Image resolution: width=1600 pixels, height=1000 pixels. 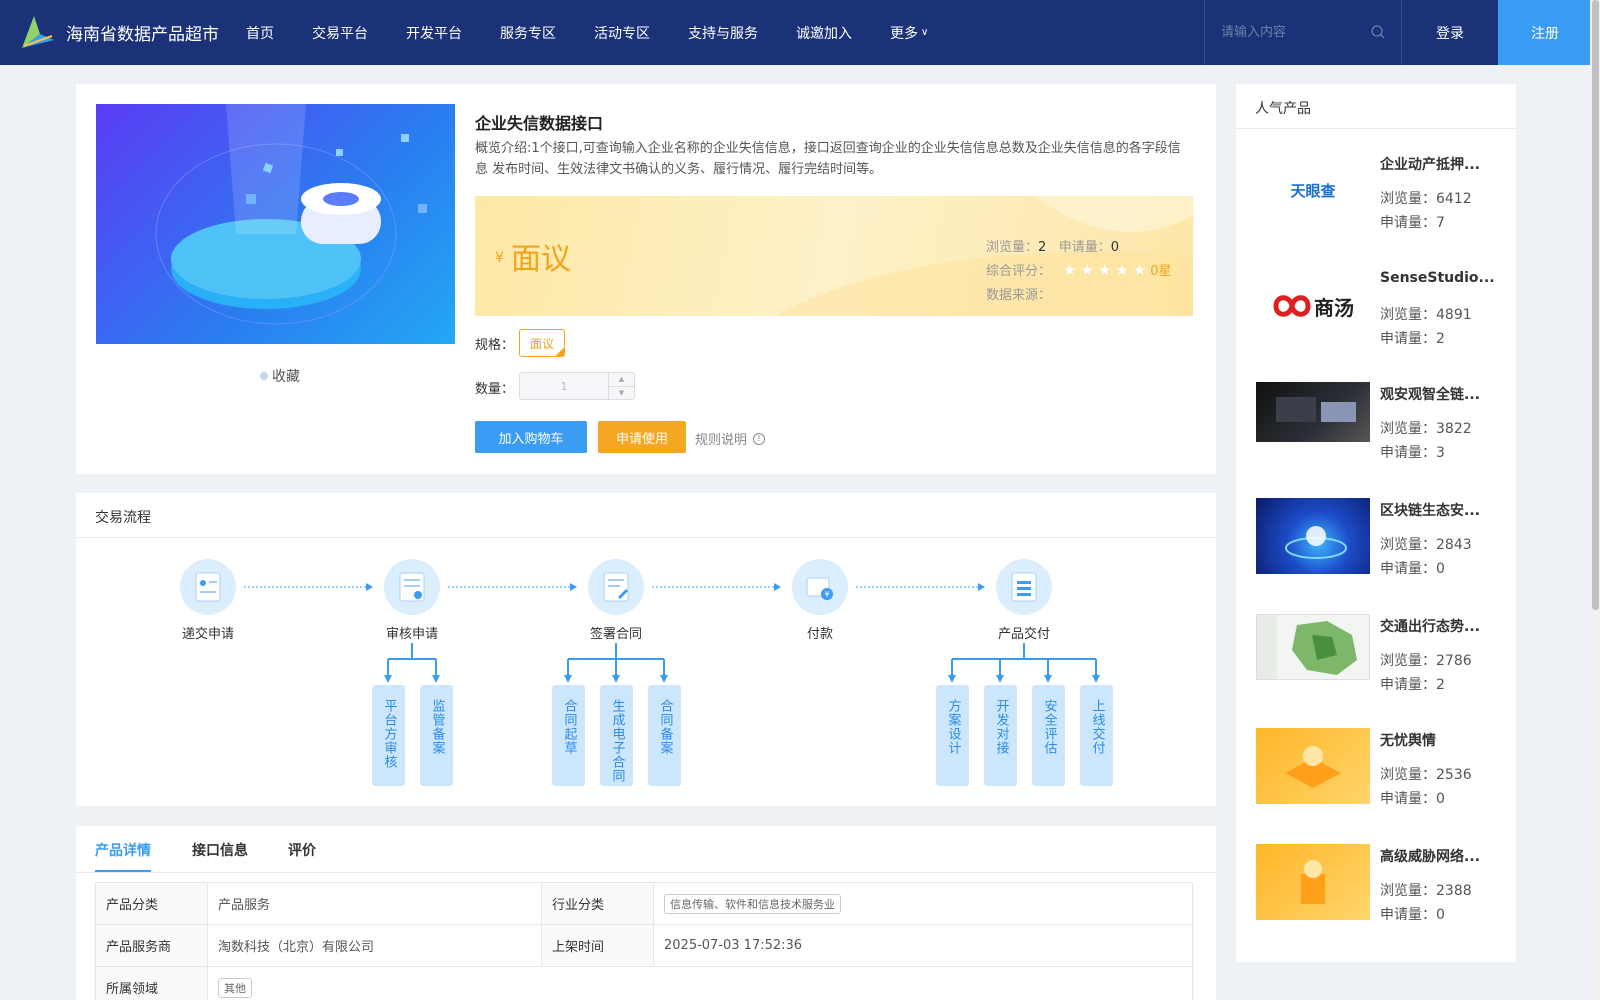 I want to click on add-to-cart-button: 加入购物车, so click(x=531, y=437).